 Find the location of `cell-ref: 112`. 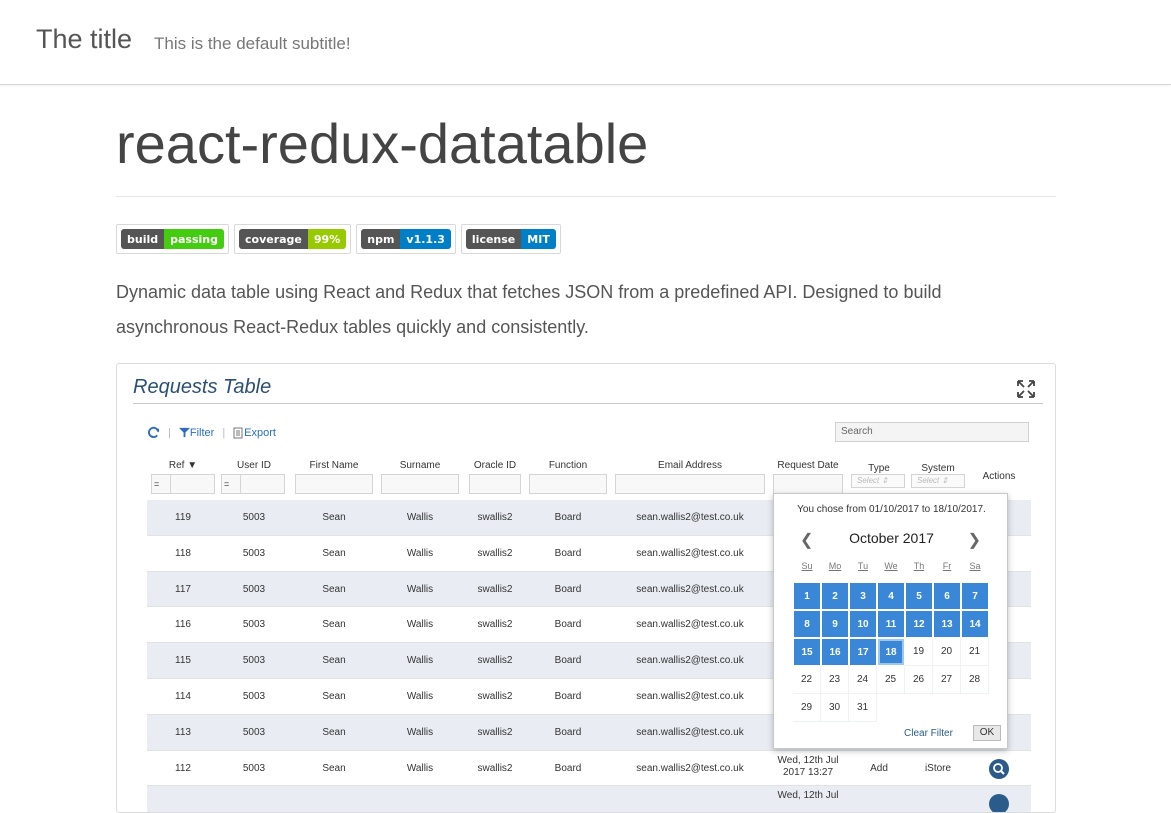

cell-ref: 112 is located at coordinates (183, 768).